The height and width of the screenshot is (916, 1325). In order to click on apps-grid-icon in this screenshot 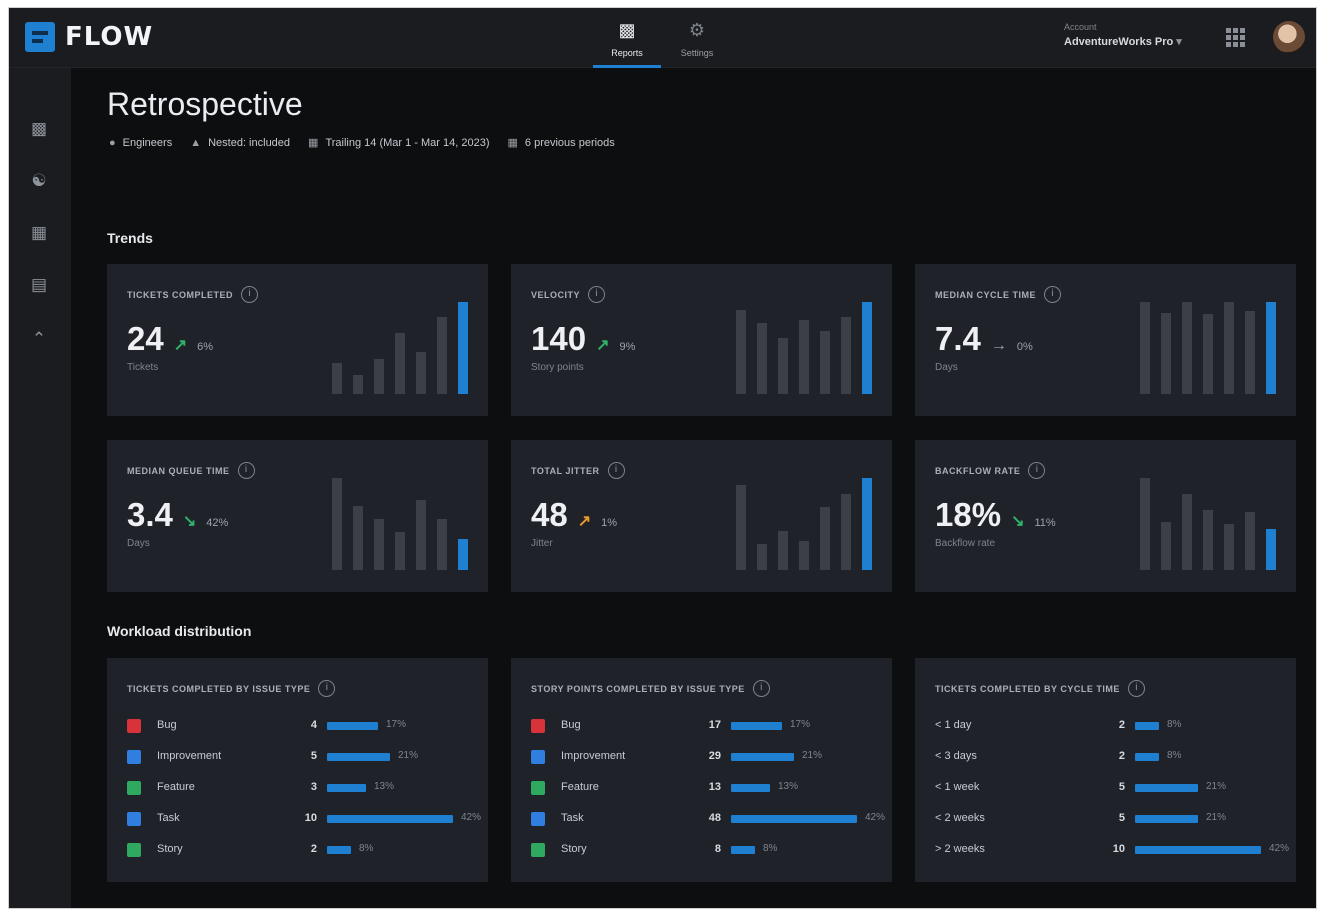, I will do `click(1236, 37)`.